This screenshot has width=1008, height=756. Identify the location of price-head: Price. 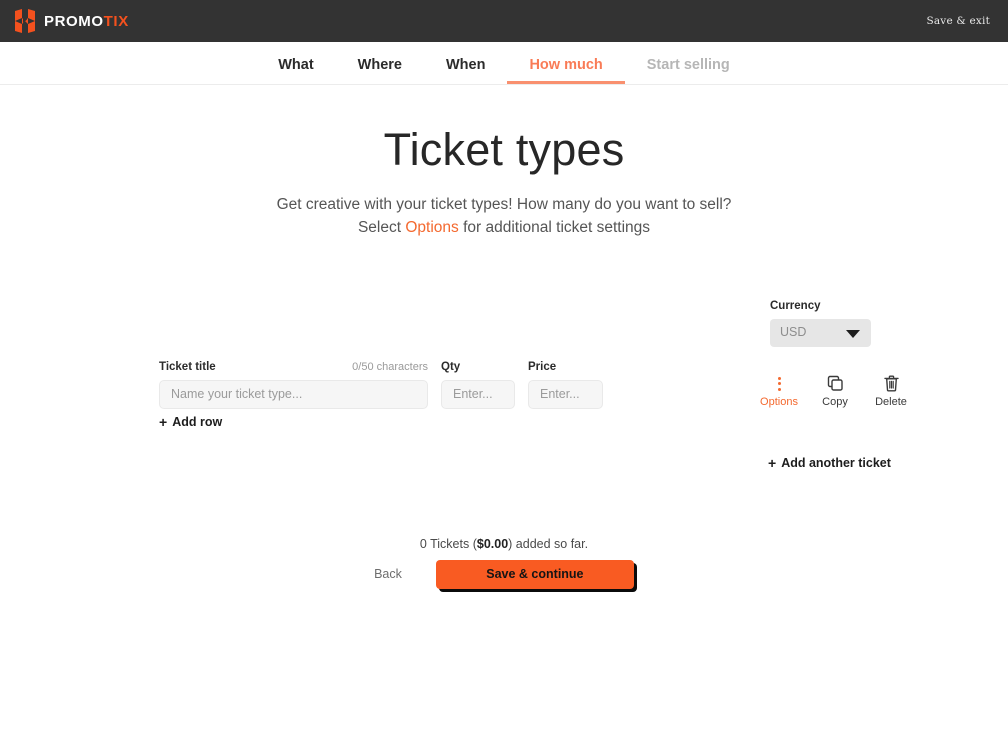
(565, 367).